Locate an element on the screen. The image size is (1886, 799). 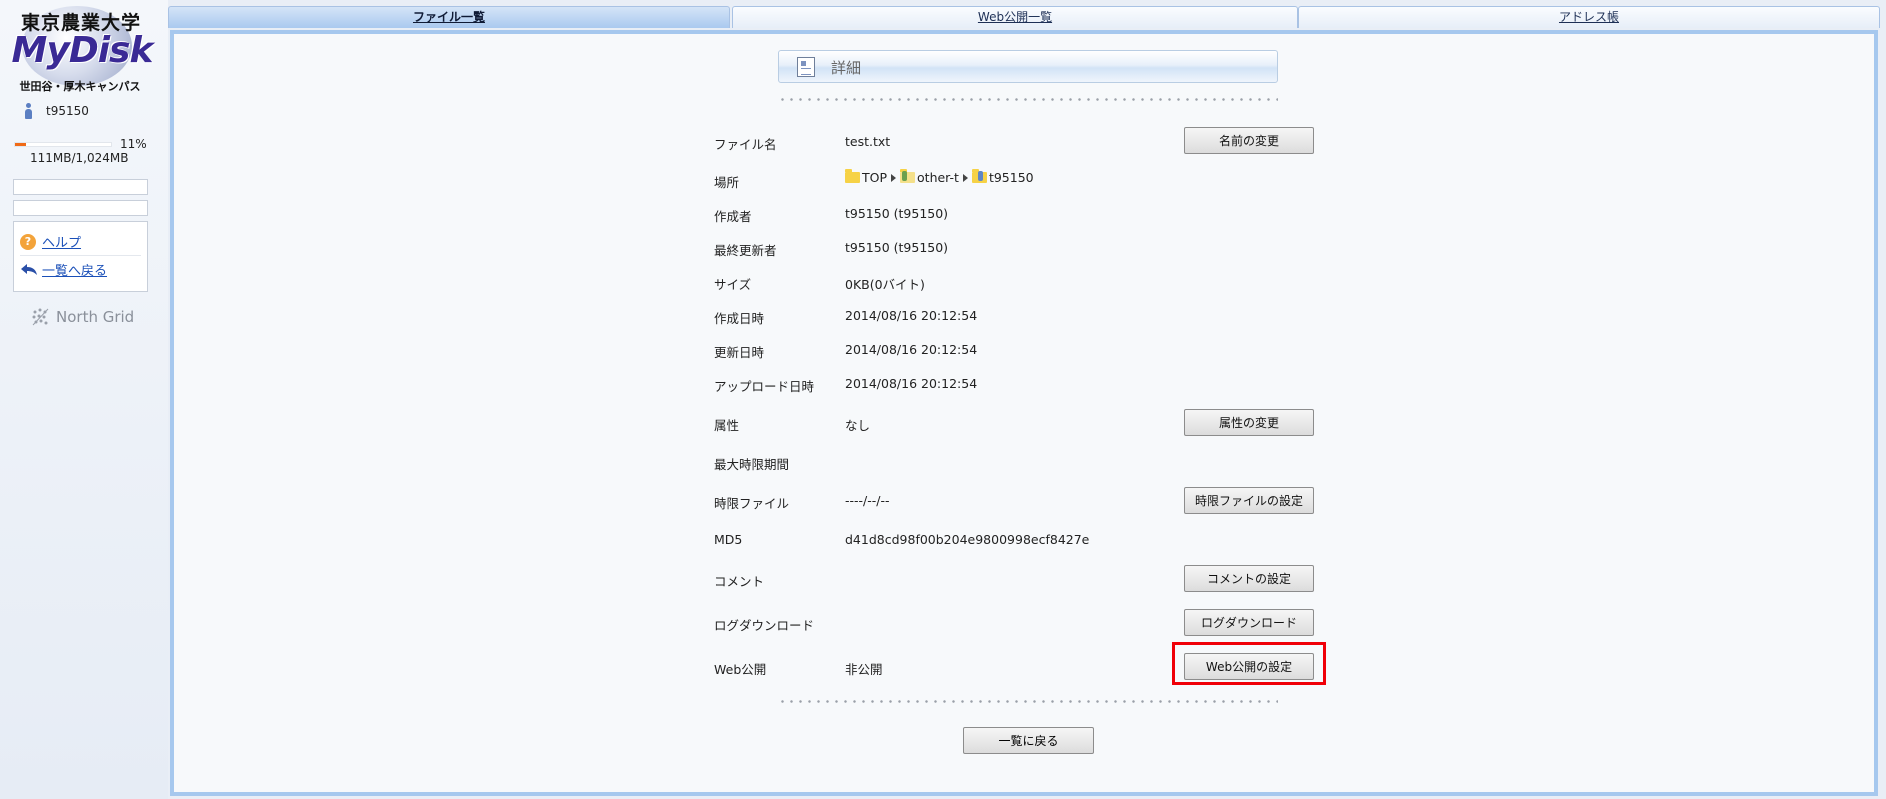
label-created-at: 作成日時 is located at coordinates (739, 318).